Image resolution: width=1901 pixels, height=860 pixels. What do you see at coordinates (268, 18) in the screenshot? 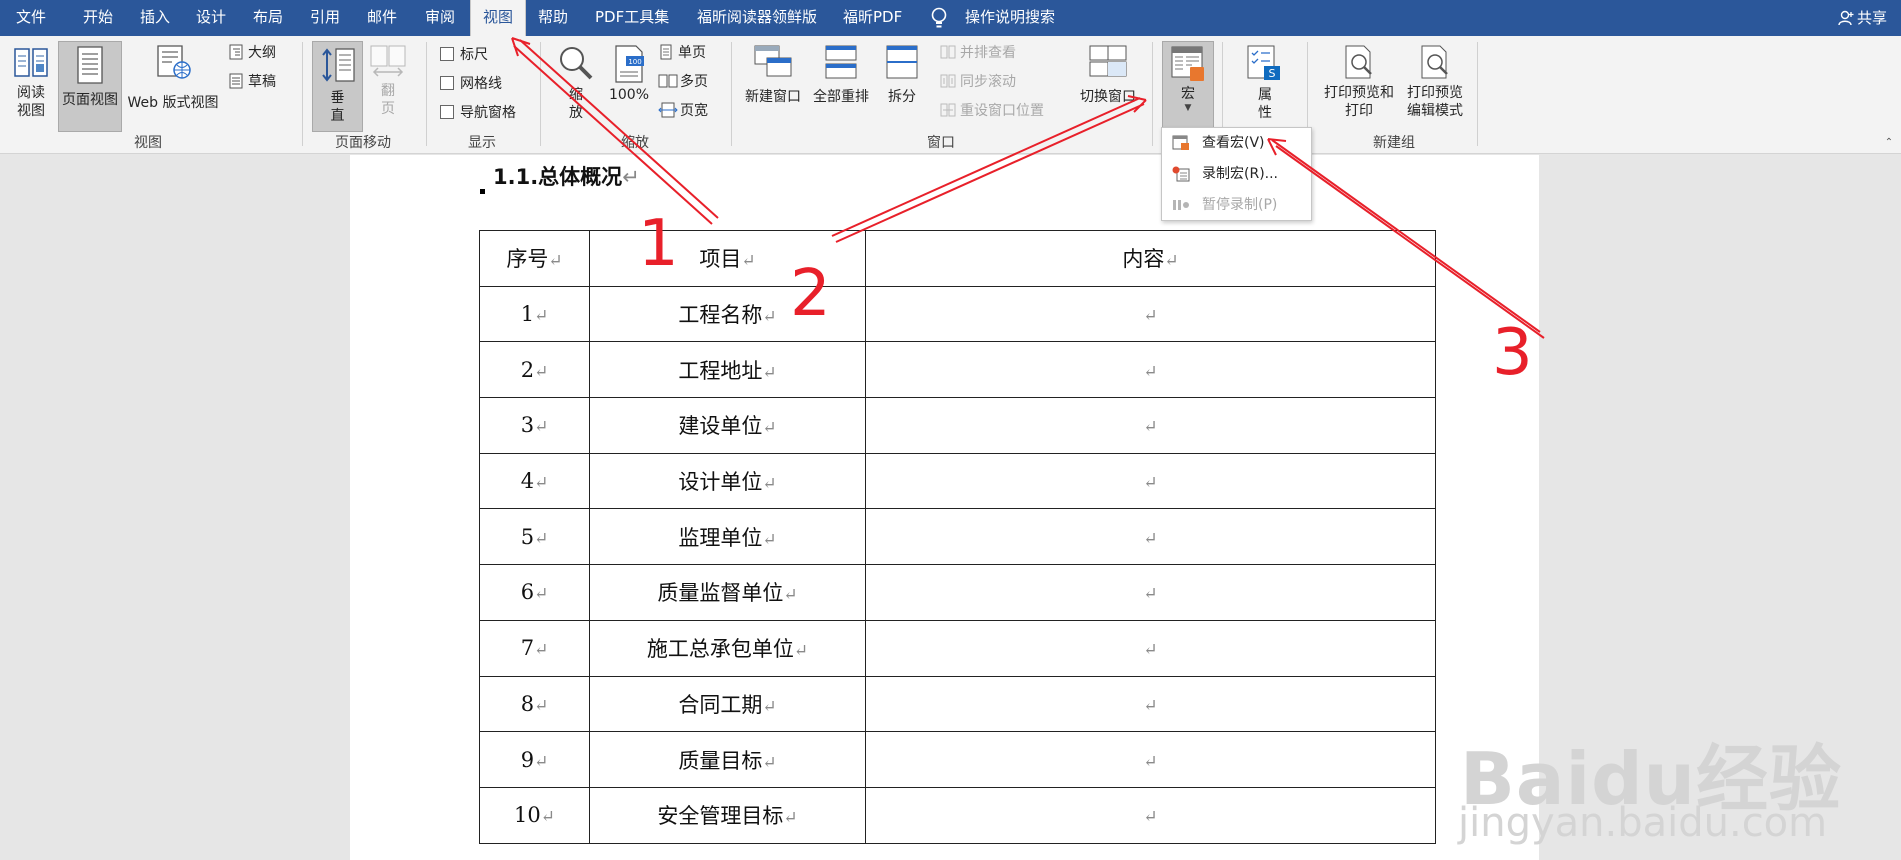
I see `tab-layout: 布局` at bounding box center [268, 18].